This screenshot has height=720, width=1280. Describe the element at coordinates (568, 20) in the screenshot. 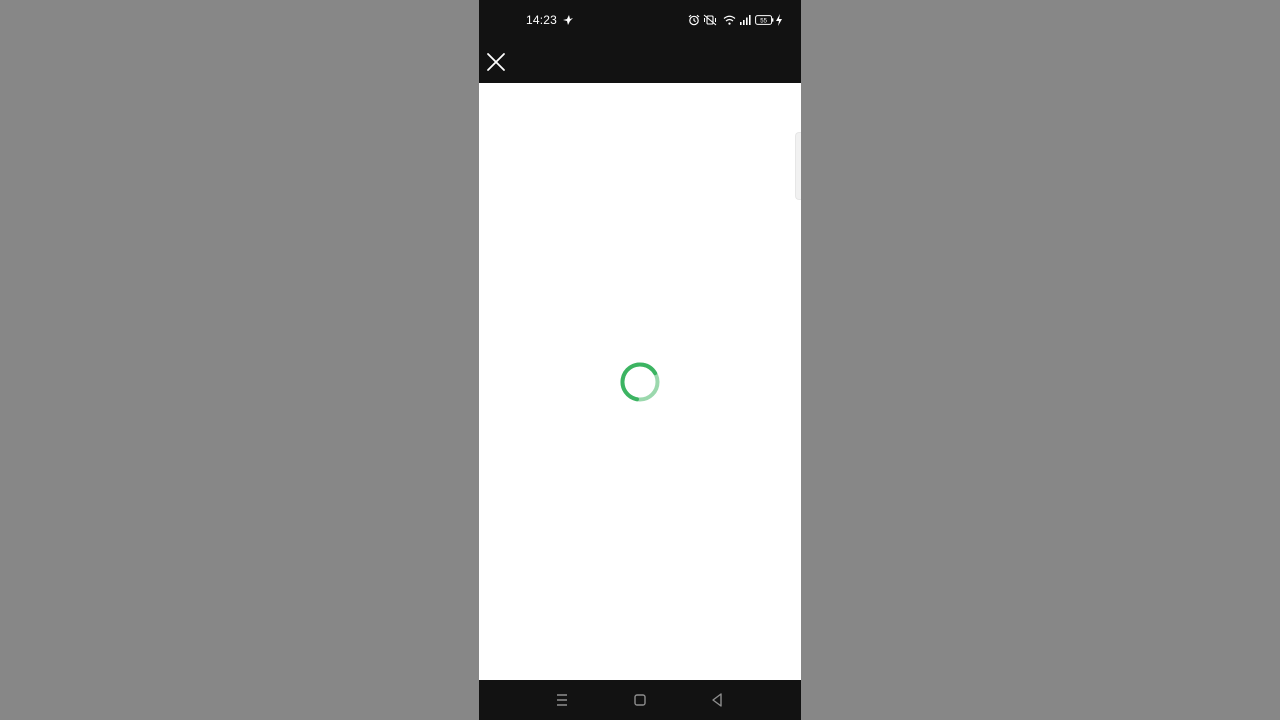

I see `bird-notification-icon` at that location.